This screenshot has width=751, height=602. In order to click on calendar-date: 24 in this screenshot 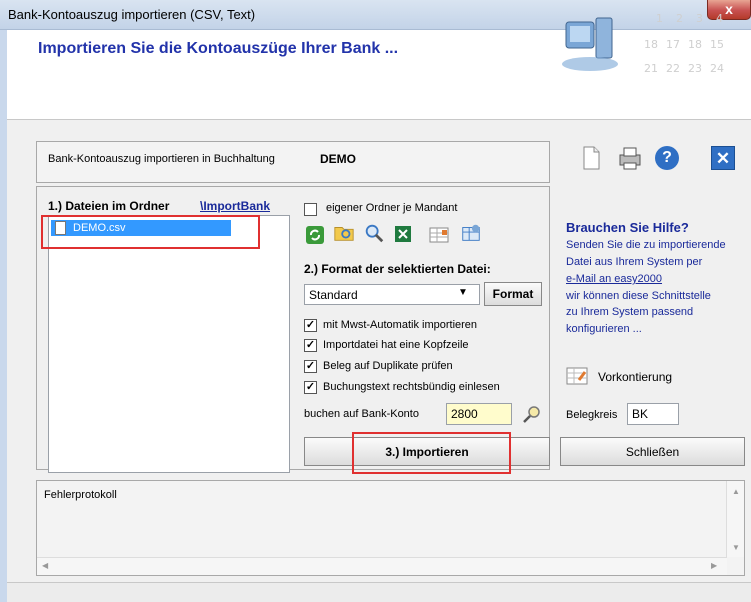, I will do `click(717, 68)`.